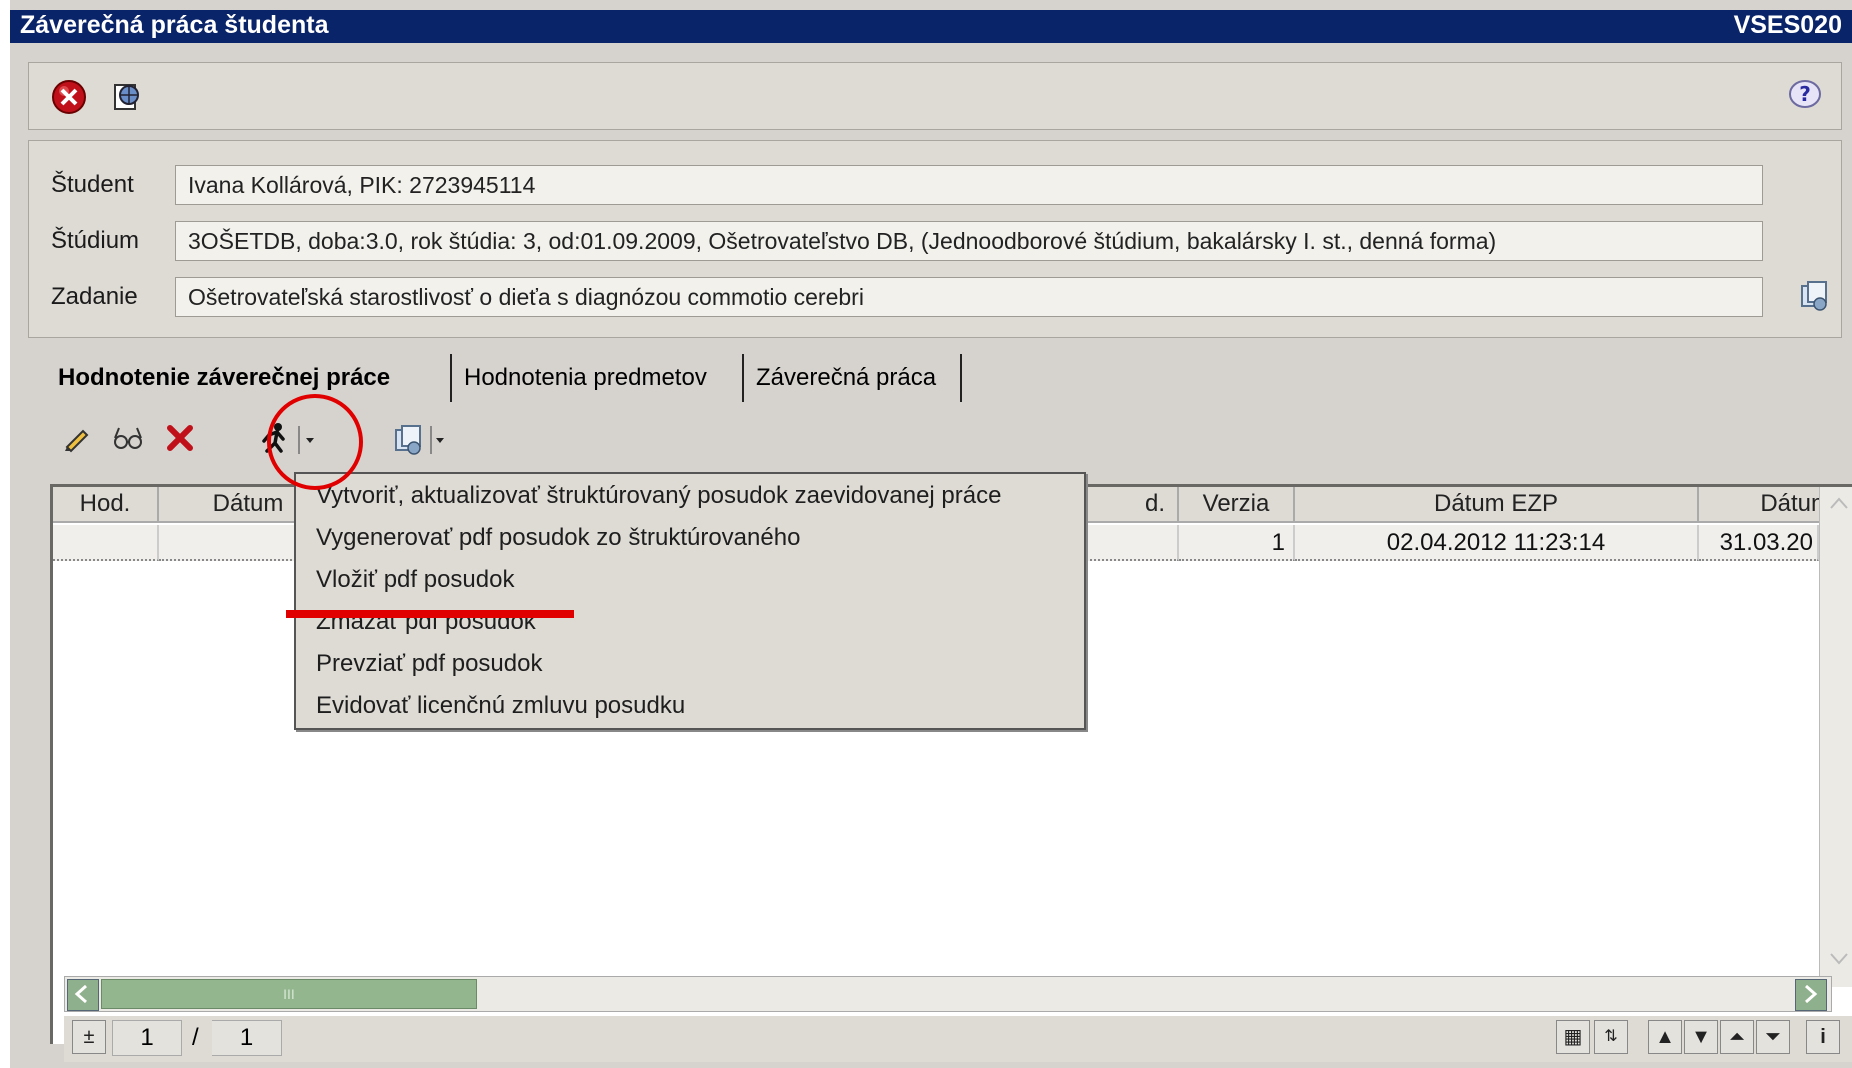 Image resolution: width=1852 pixels, height=1068 pixels. What do you see at coordinates (415, 580) in the screenshot?
I see `menu-item-insert-pdf: Vložiť pdf posudok` at bounding box center [415, 580].